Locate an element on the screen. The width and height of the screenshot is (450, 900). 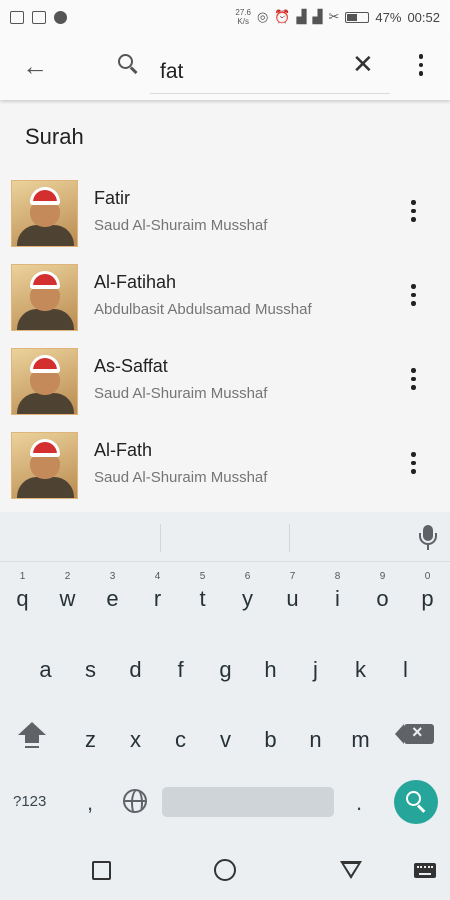
gallery-icon is located at coordinates (39, 17).